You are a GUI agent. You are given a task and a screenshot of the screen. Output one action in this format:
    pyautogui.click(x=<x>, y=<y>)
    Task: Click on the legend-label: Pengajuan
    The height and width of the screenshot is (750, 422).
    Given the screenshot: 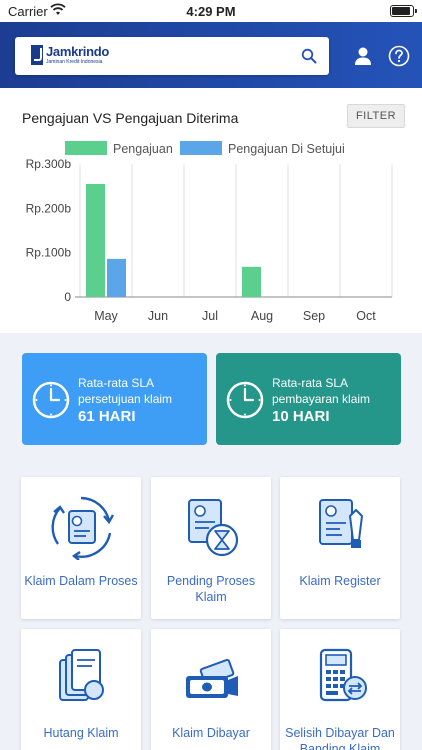 What is the action you would take?
    pyautogui.click(x=143, y=149)
    